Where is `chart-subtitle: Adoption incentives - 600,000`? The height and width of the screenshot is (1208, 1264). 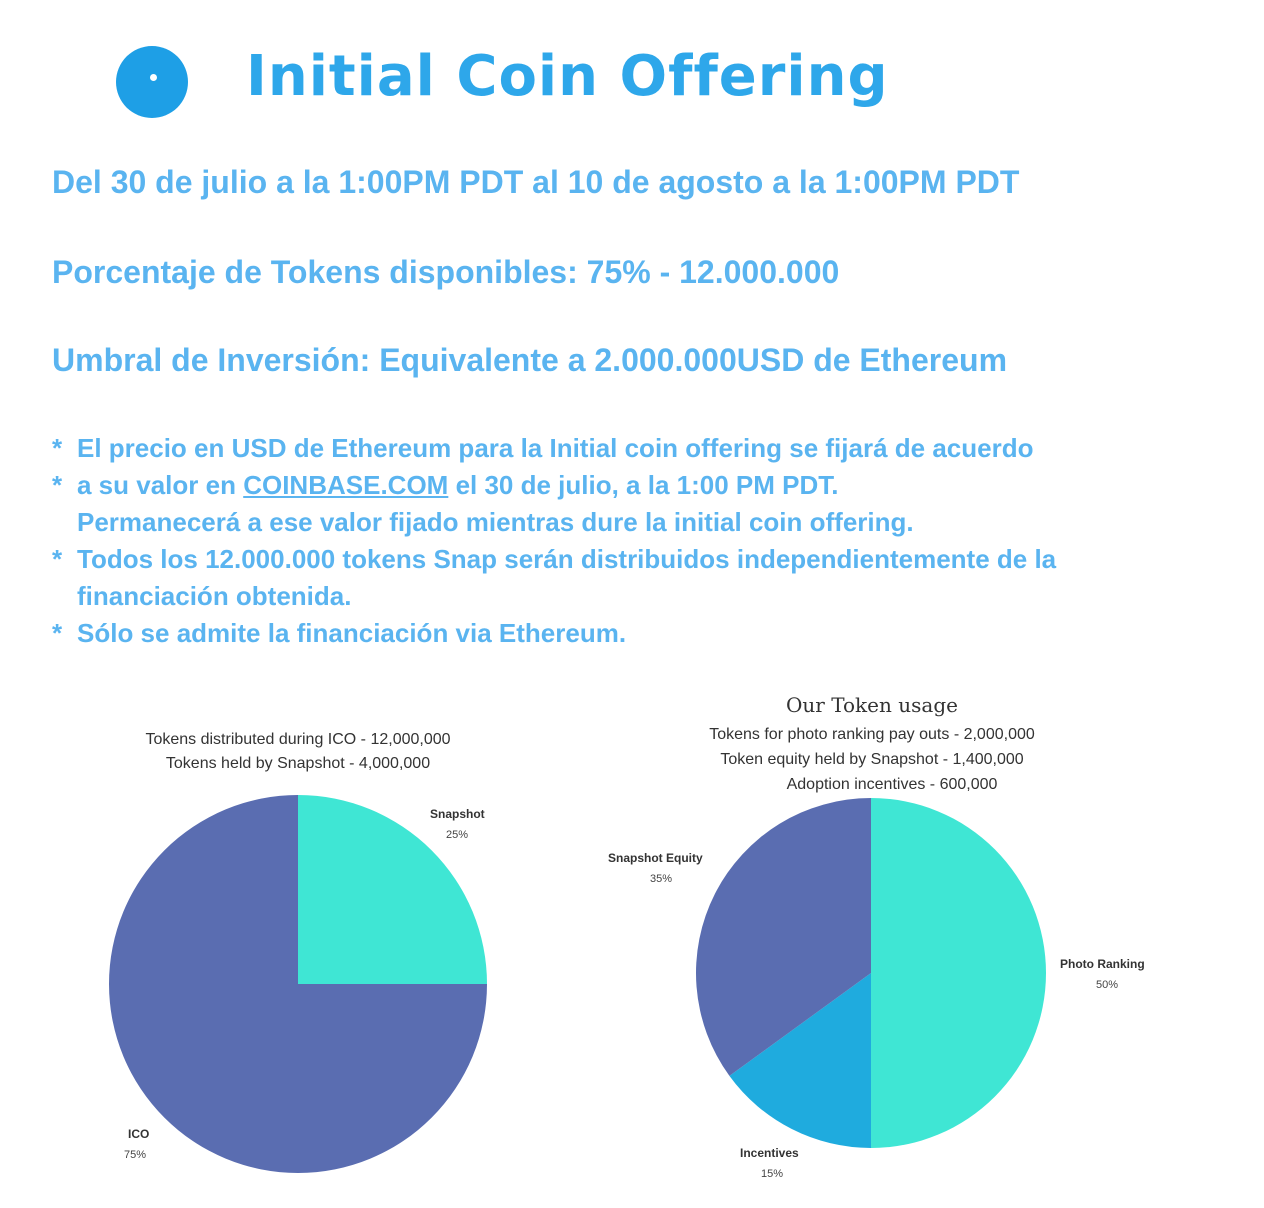
chart-subtitle: Adoption incentives - 600,000 is located at coordinates (892, 784).